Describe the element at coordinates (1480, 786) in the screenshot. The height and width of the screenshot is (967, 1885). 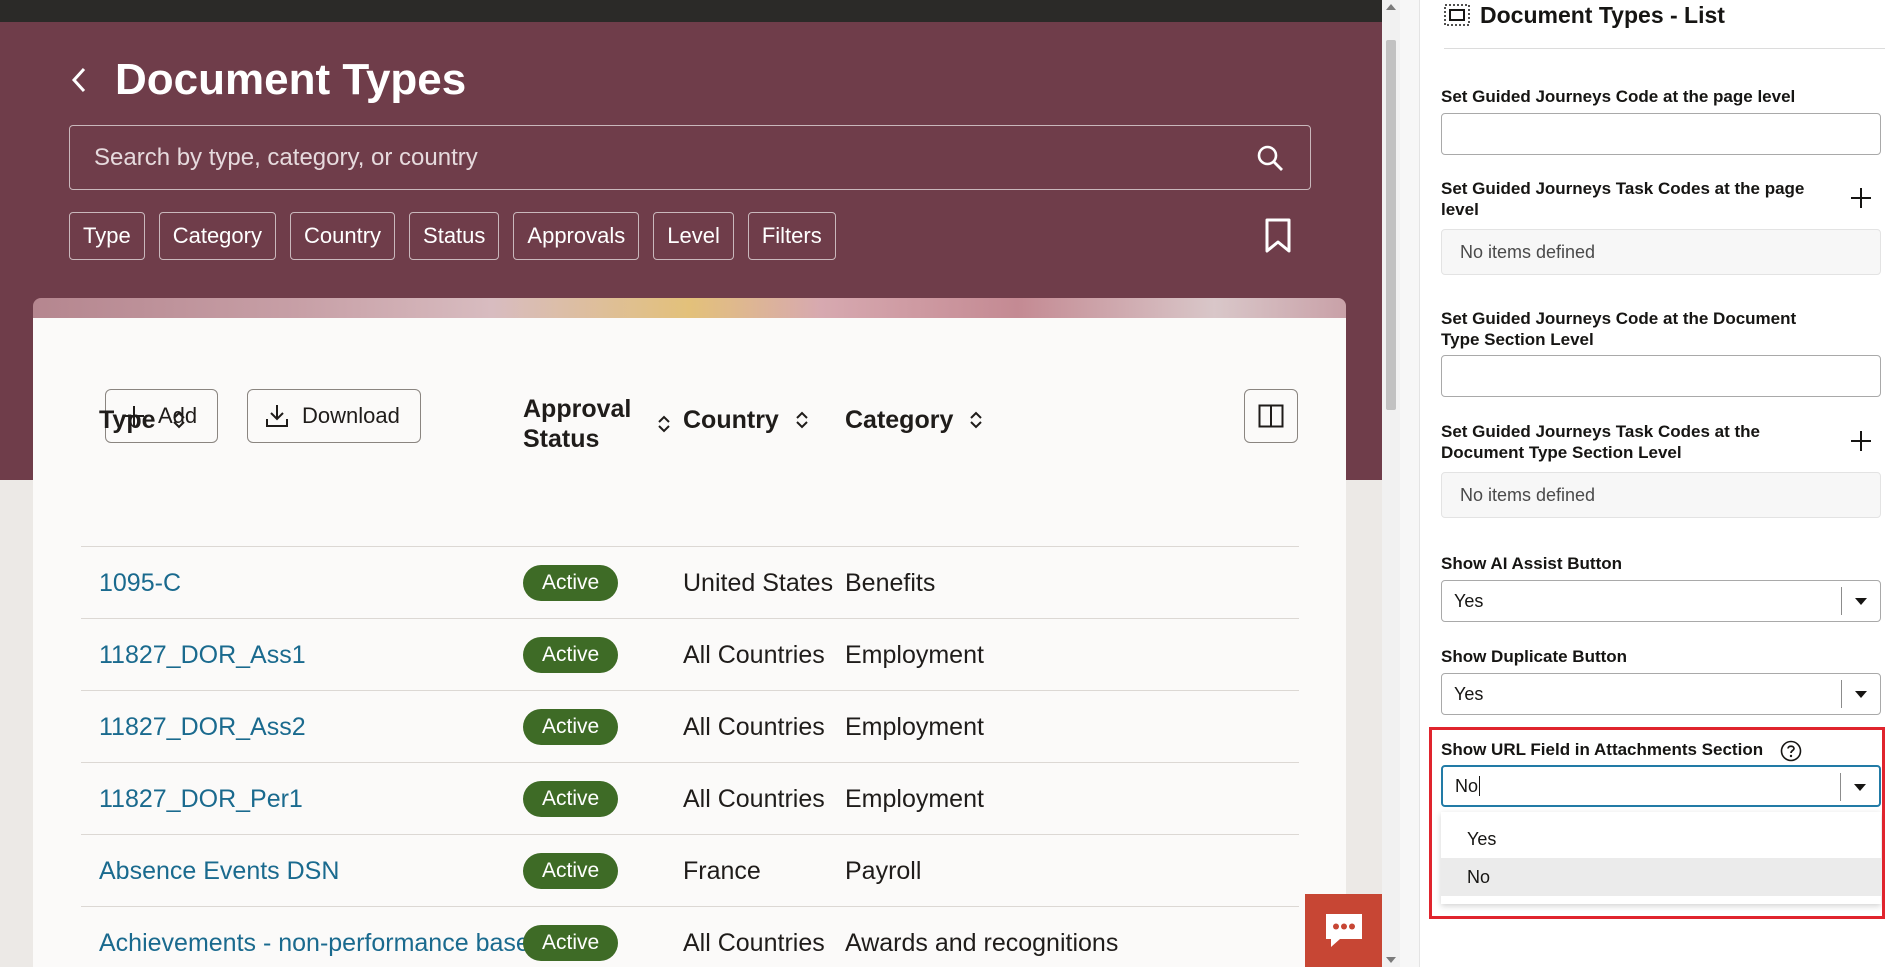
I see `text-cursor` at that location.